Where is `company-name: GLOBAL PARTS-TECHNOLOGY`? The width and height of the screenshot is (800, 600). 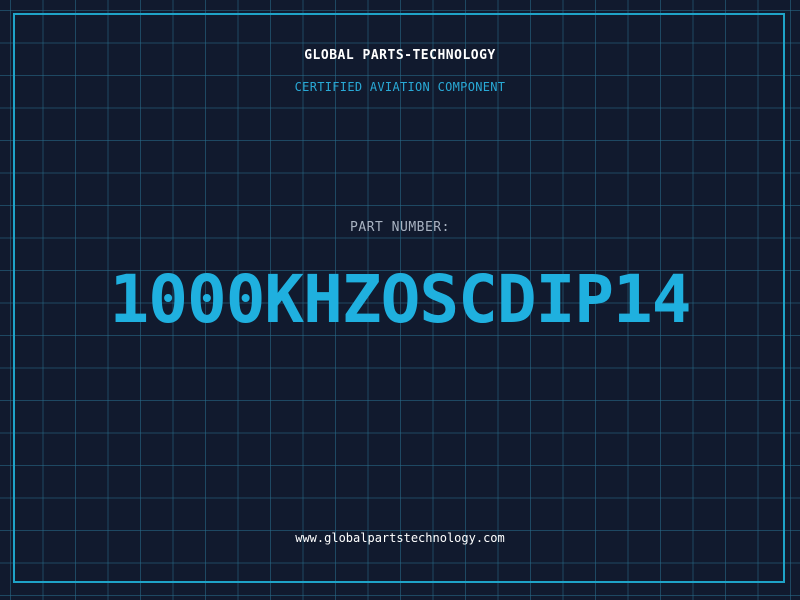 company-name: GLOBAL PARTS-TECHNOLOGY is located at coordinates (400, 55).